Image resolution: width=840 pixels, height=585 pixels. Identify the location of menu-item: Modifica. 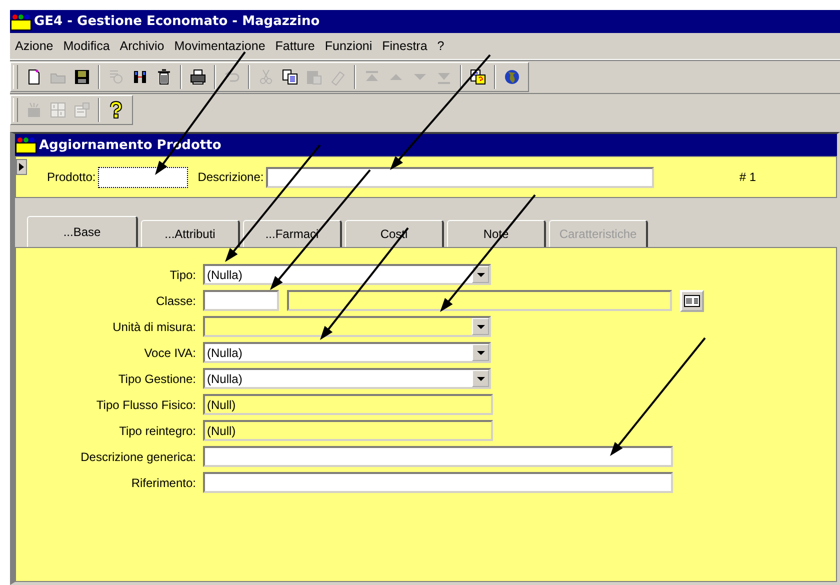
(88, 46).